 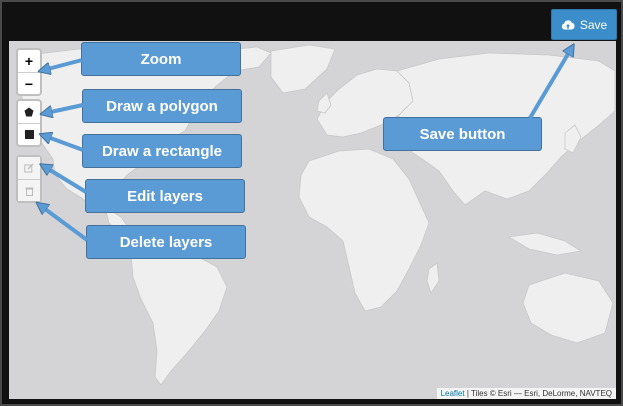 I want to click on leaflet-link: Leaflet, so click(x=453, y=393).